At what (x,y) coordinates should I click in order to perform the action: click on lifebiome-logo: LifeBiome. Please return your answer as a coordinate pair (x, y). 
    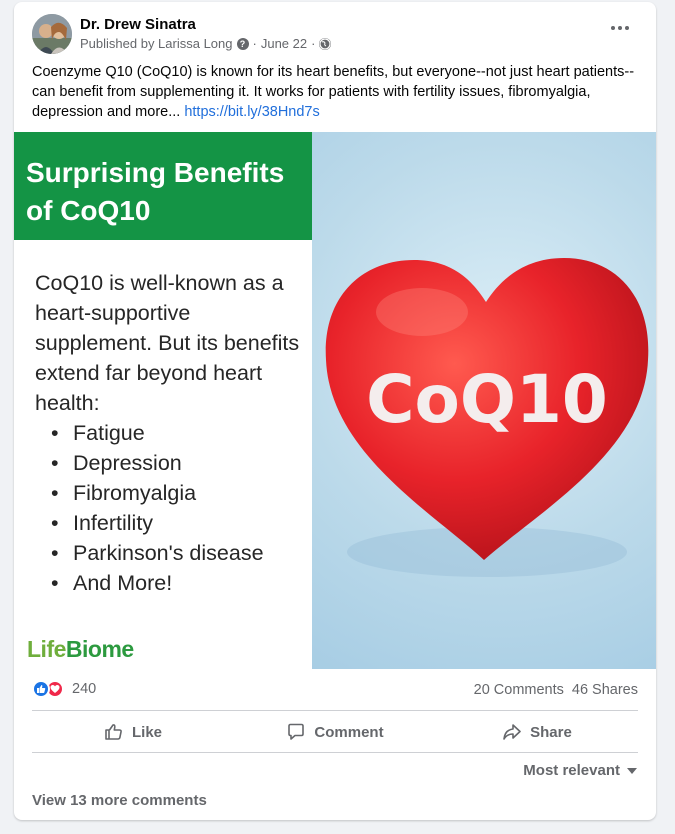
    Looking at the image, I should click on (80, 649).